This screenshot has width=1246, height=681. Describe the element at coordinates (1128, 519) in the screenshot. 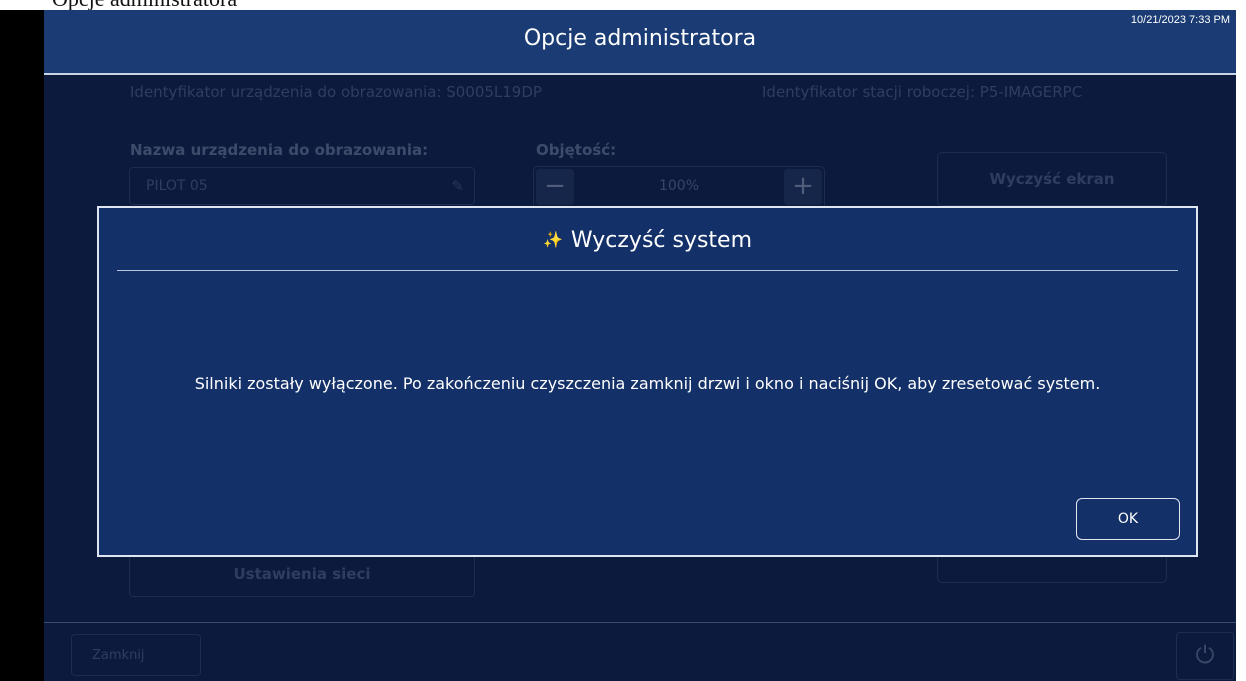

I see `ok-button: OK` at that location.